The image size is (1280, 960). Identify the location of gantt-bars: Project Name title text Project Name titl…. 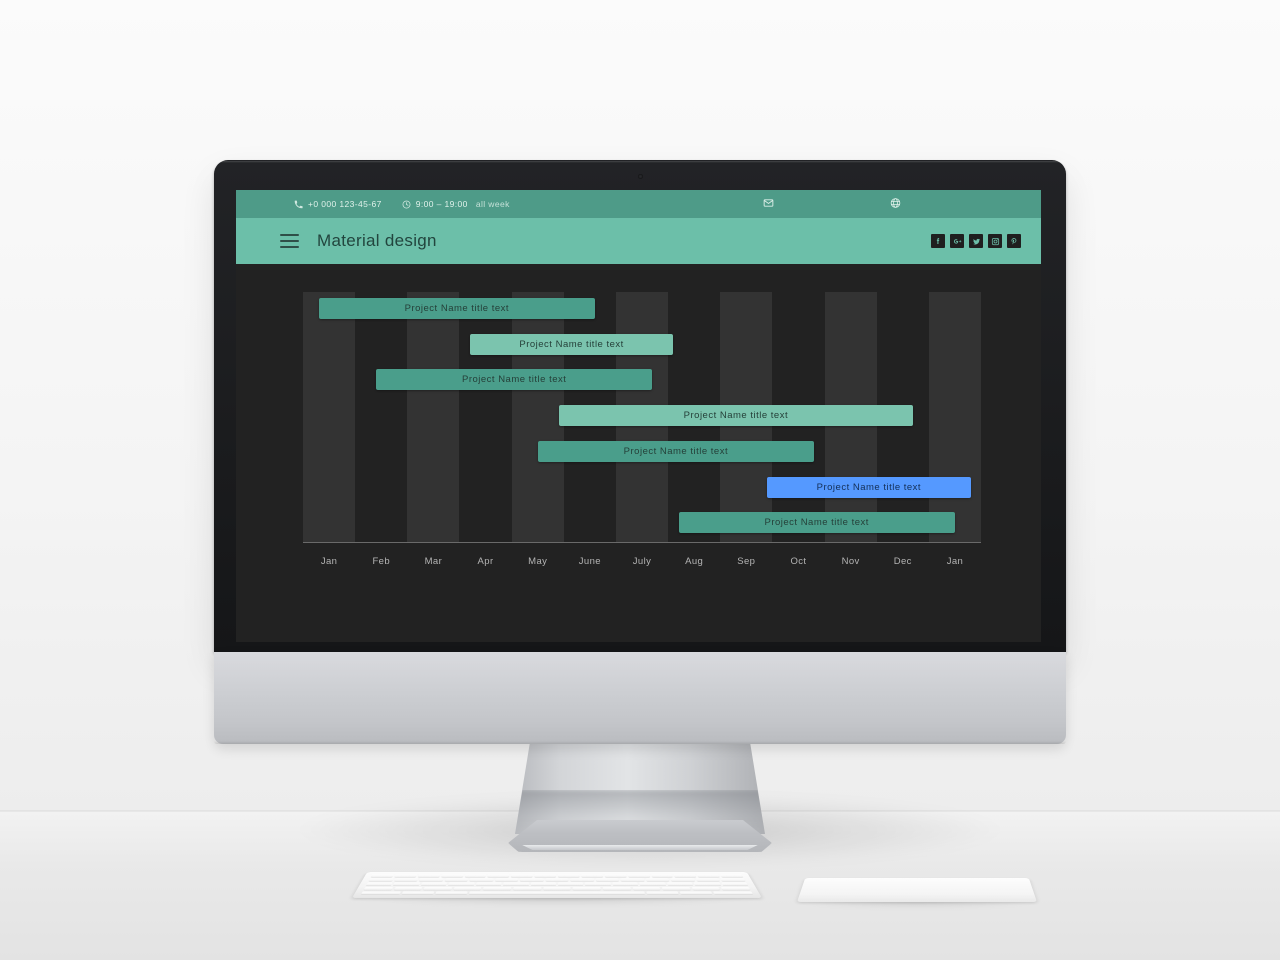
(642, 417).